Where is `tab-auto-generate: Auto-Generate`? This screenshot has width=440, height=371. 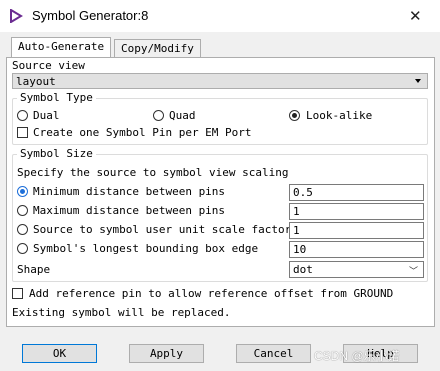
tab-auto-generate: Auto-Generate is located at coordinates (61, 47).